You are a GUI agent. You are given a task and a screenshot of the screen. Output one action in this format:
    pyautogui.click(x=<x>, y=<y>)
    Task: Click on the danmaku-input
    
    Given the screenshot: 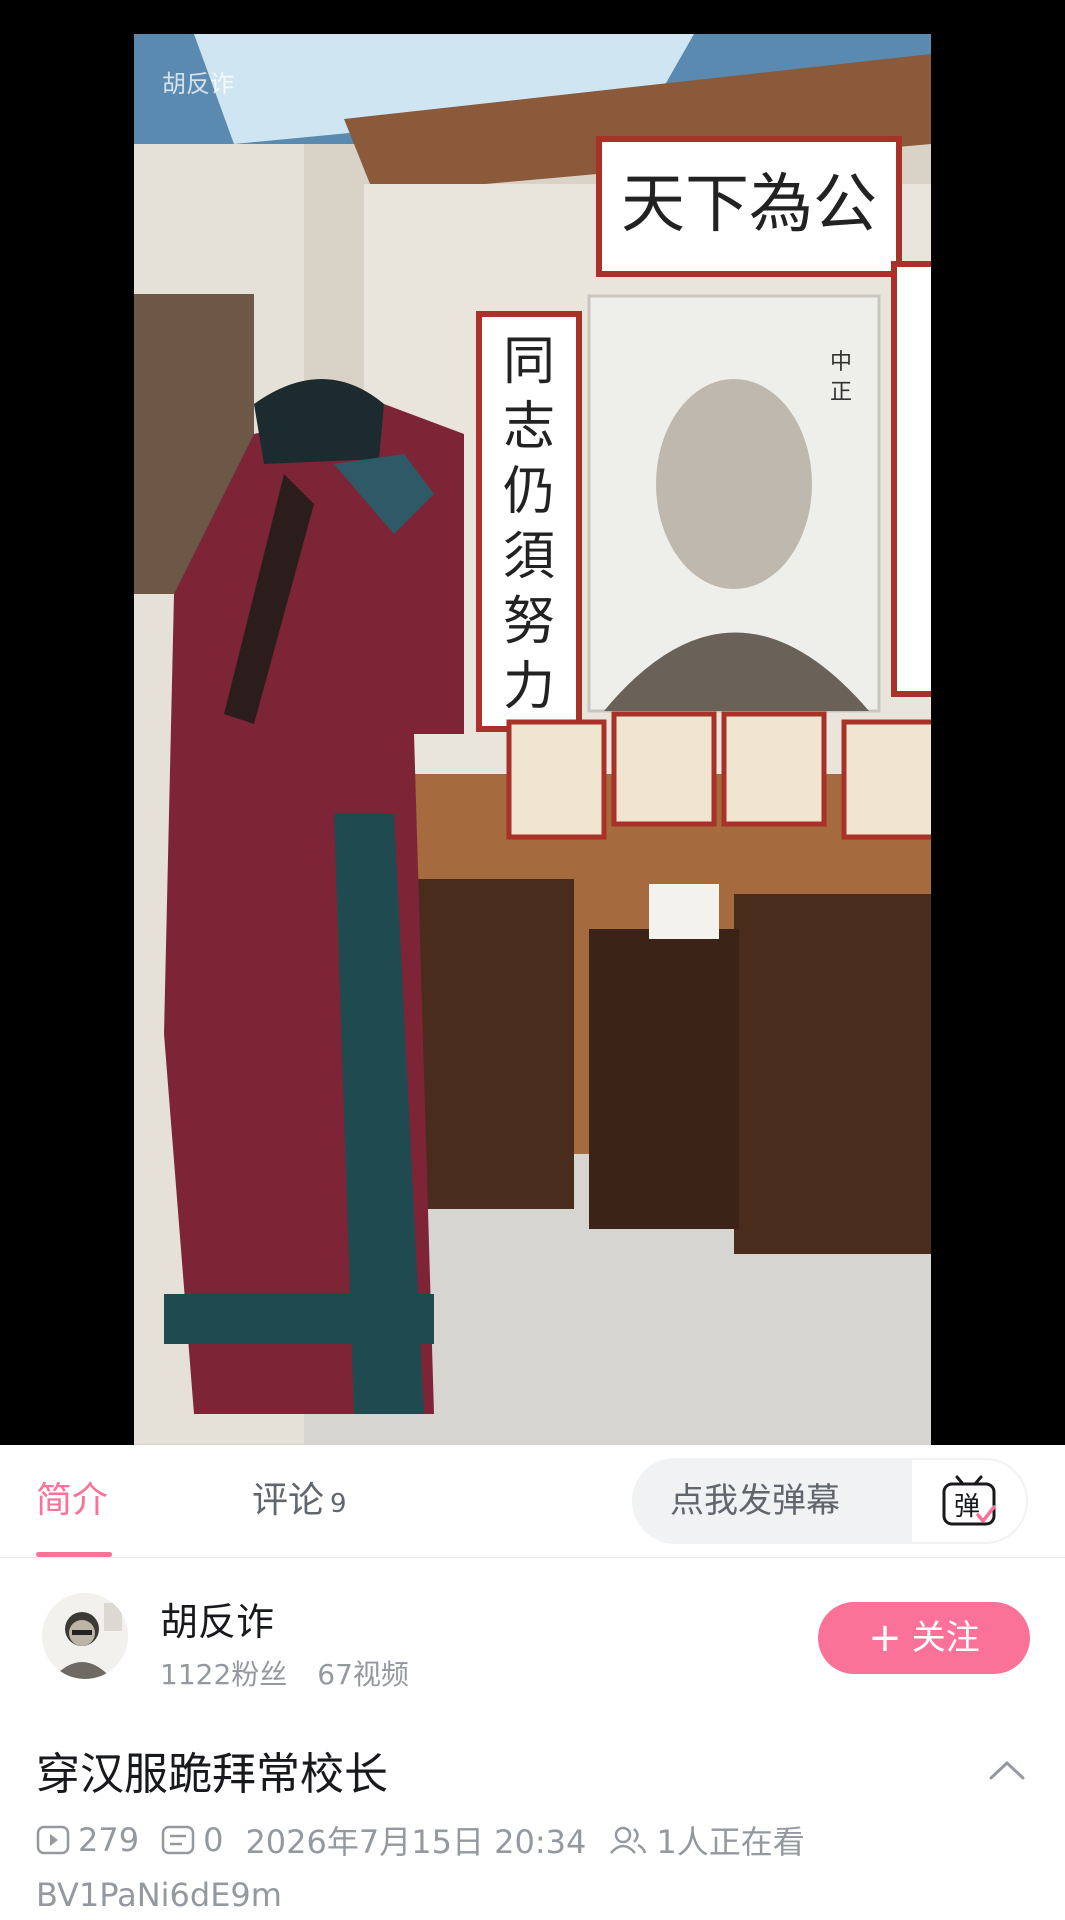 What is the action you would take?
    pyautogui.click(x=770, y=1501)
    